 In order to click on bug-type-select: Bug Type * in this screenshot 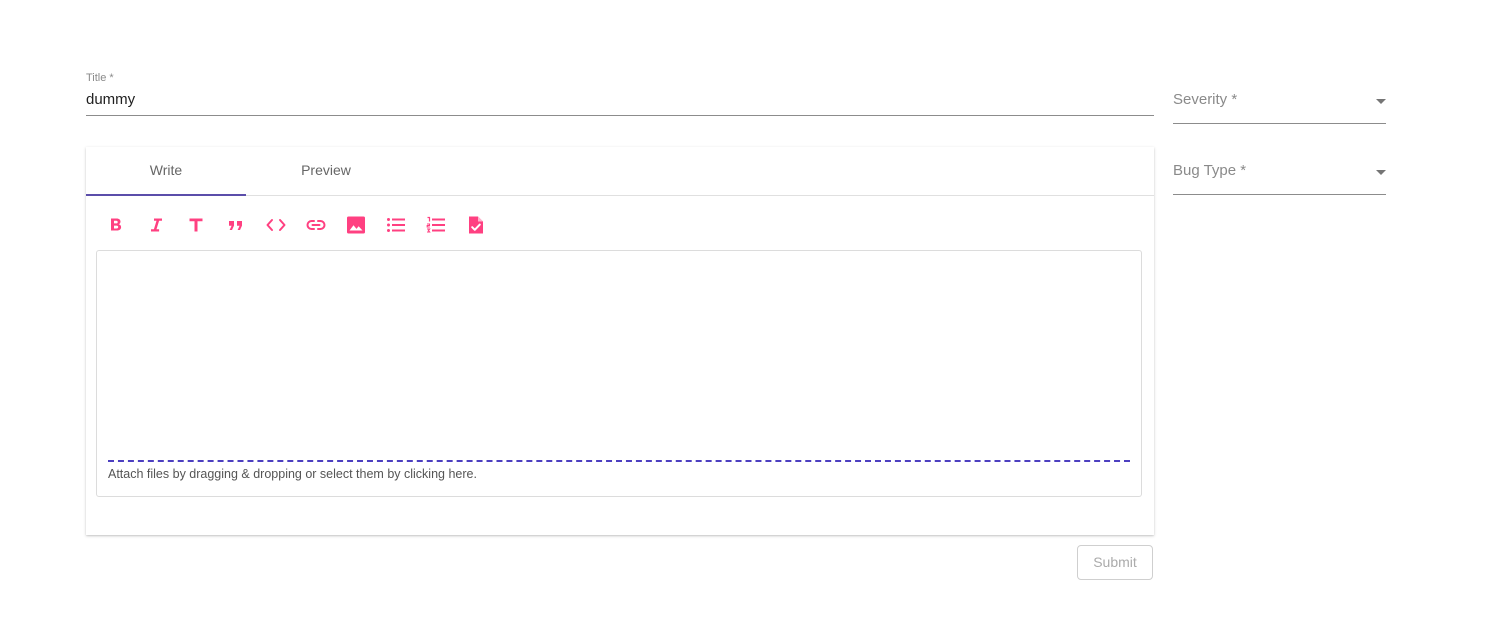, I will do `click(1279, 175)`.